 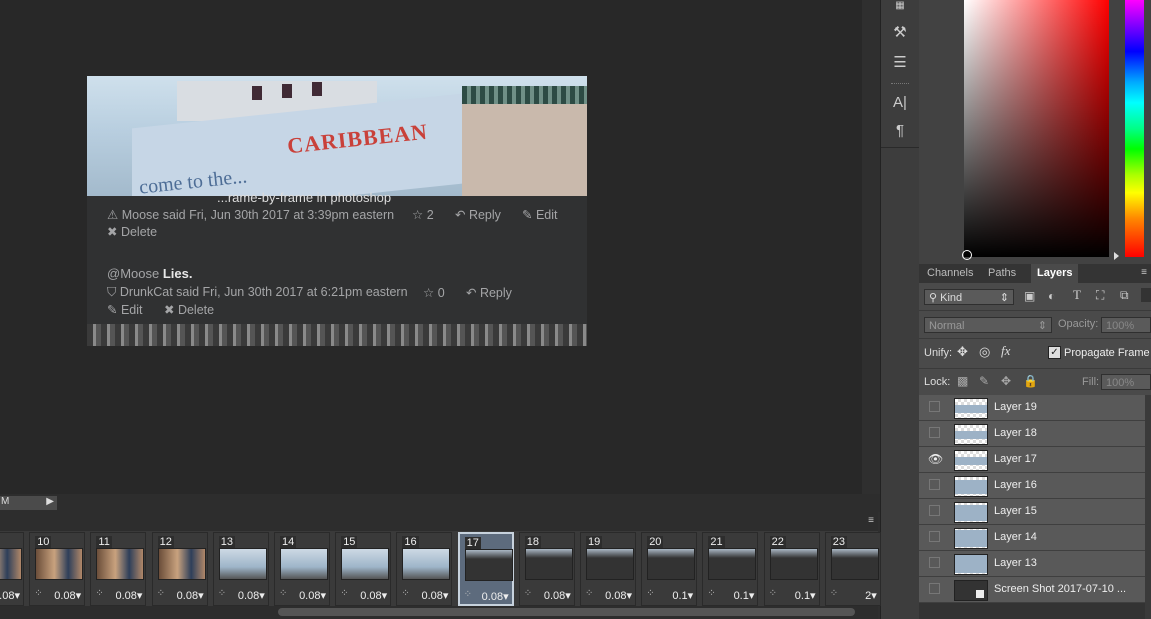 I want to click on comment-2-edit-button: ✎ Edit, so click(x=125, y=309).